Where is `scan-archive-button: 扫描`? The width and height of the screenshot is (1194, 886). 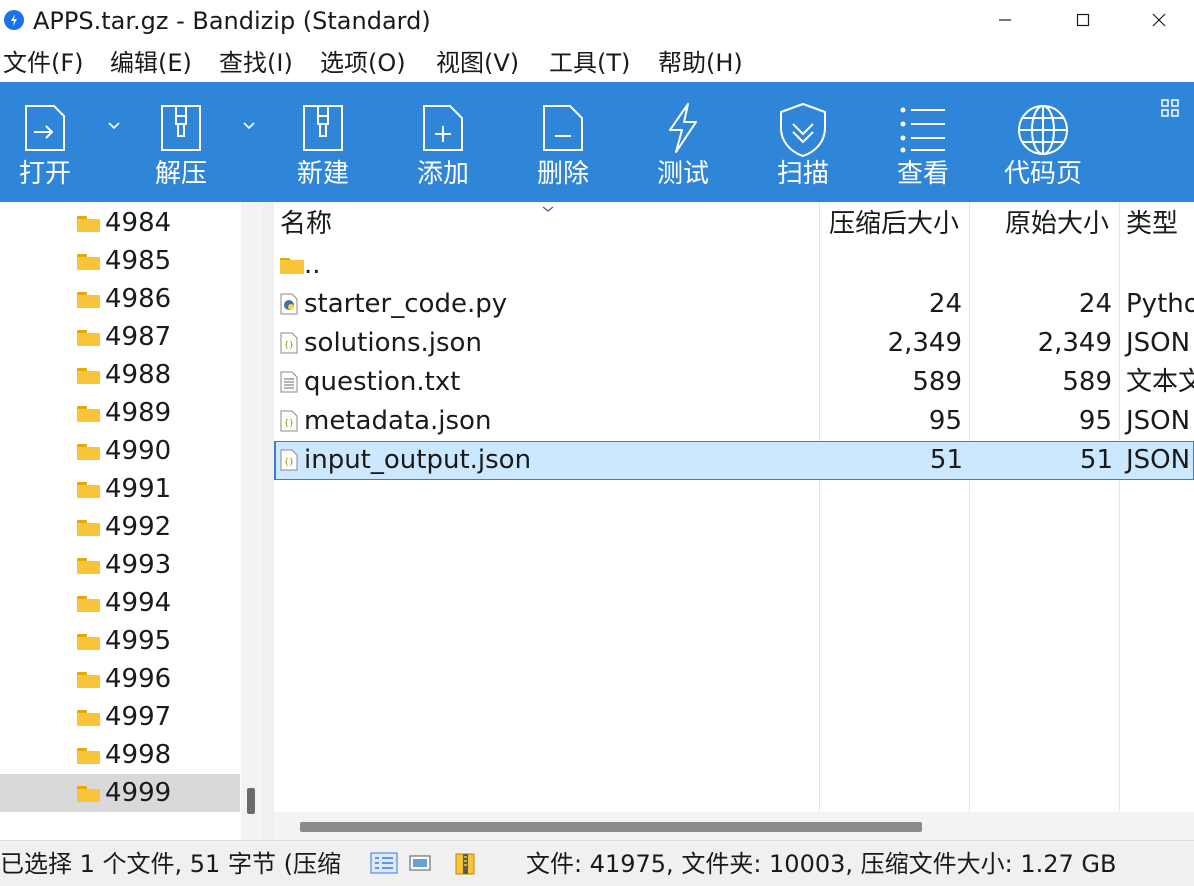
scan-archive-button: 扫描 is located at coordinates (803, 142).